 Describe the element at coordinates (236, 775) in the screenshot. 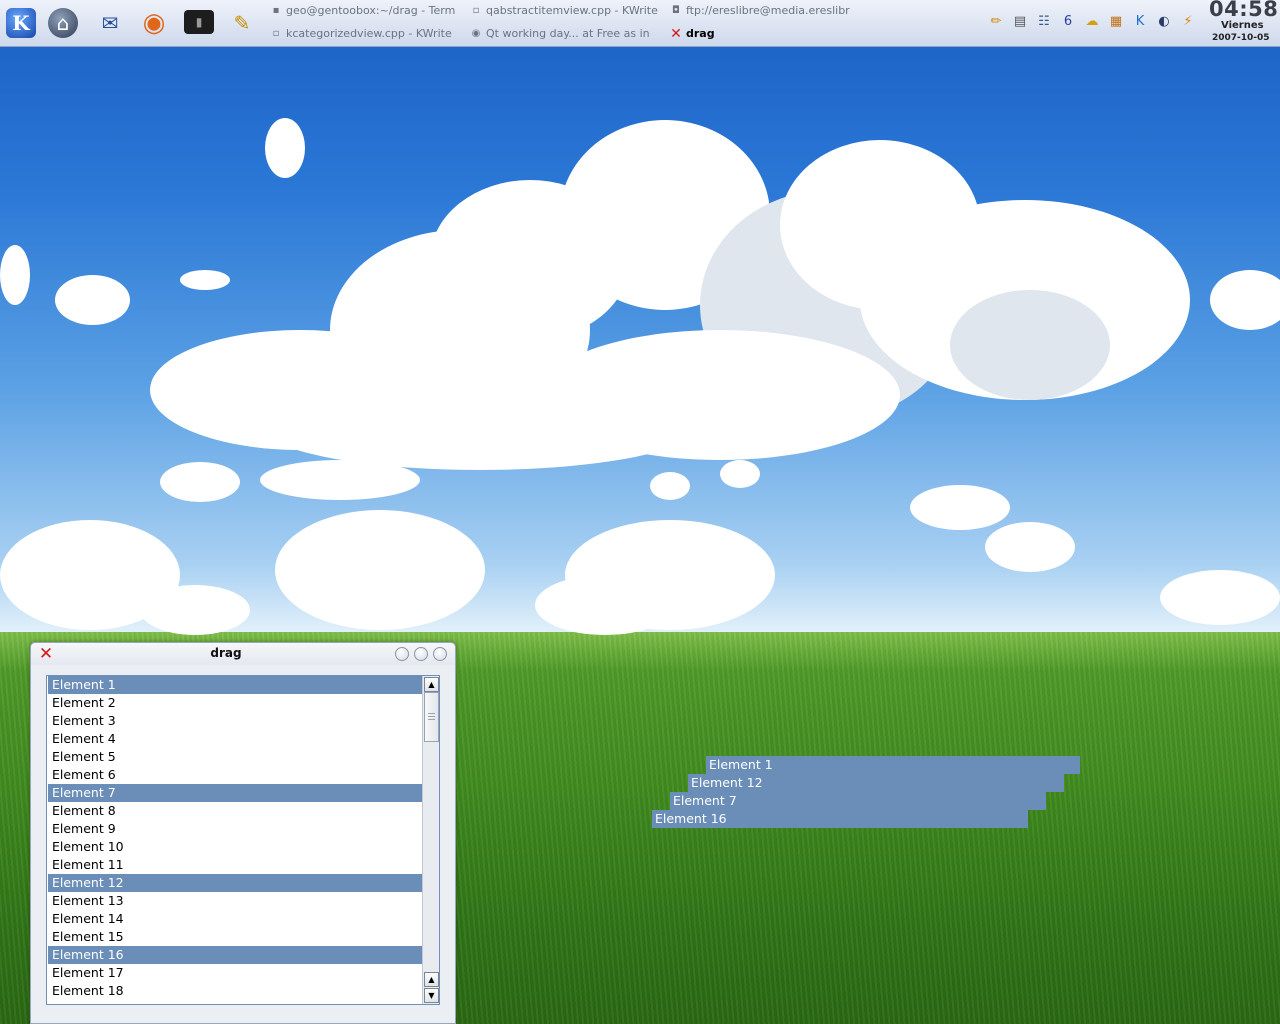

I see `list-item: Element 6` at that location.